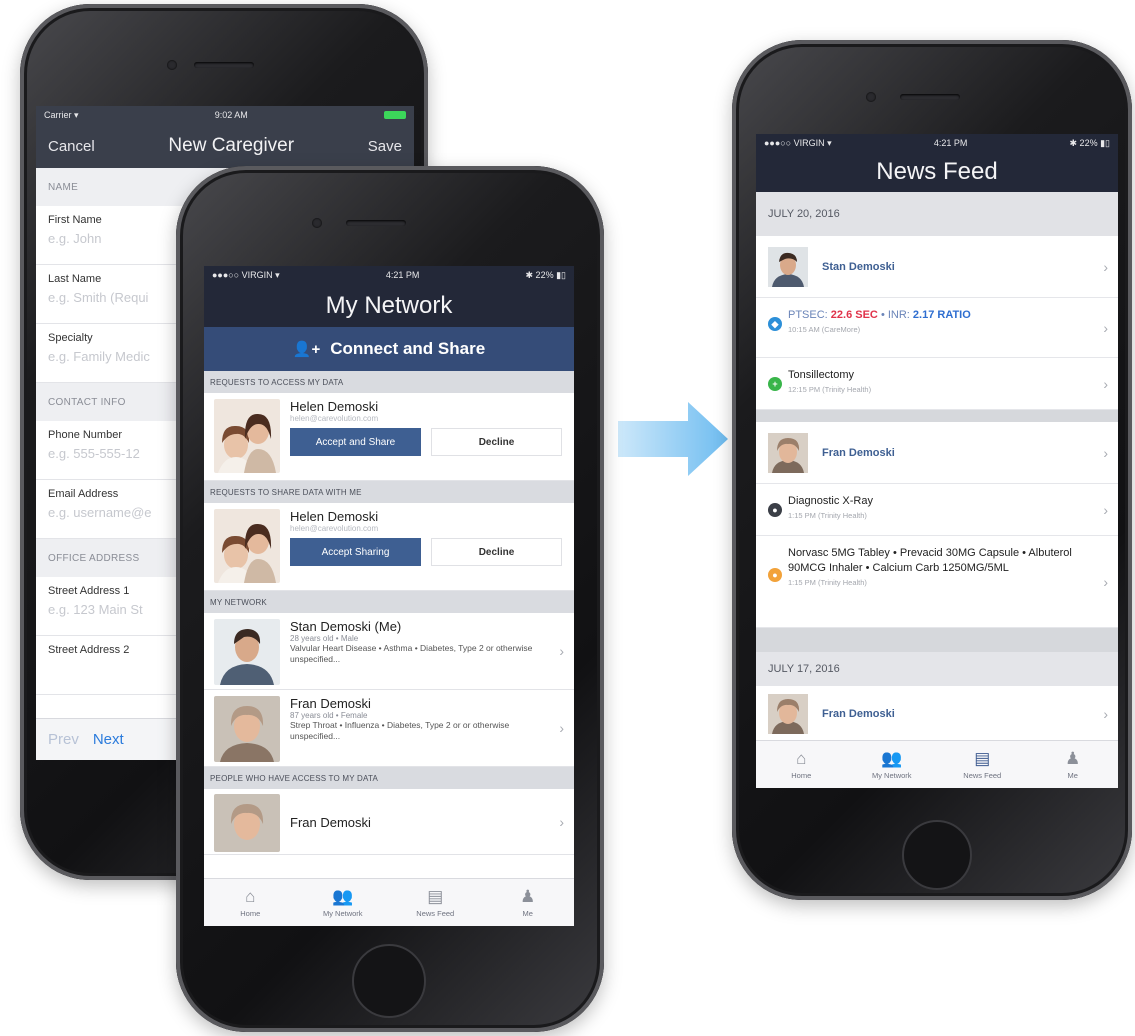 The width and height of the screenshot is (1135, 1036). I want to click on medication-icon: ●, so click(775, 575).